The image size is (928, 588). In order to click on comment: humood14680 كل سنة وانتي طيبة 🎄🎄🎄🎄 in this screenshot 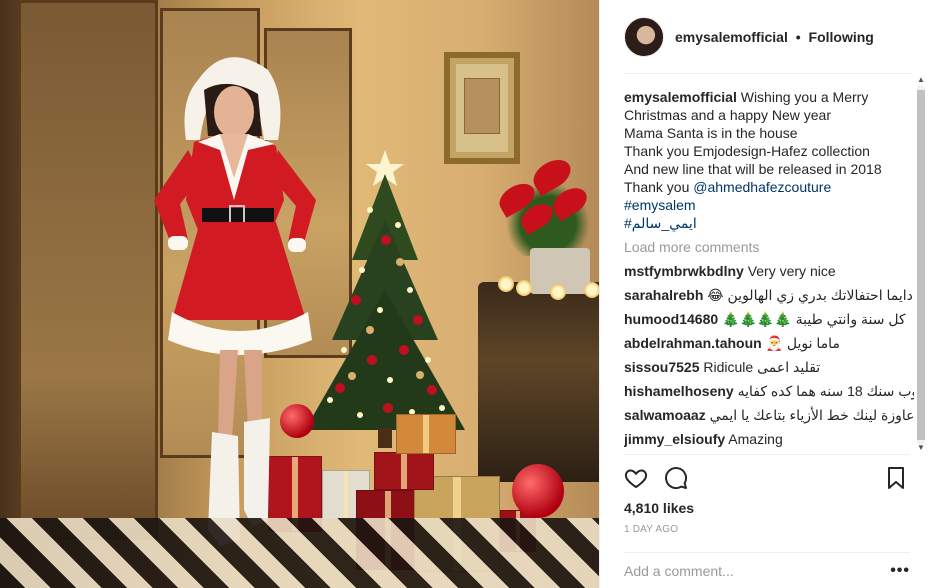, I will do `click(769, 319)`.